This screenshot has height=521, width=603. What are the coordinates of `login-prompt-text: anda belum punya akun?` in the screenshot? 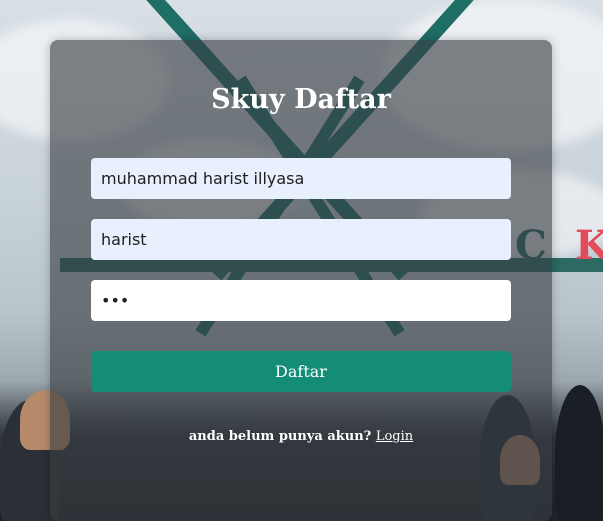 It's located at (280, 436).